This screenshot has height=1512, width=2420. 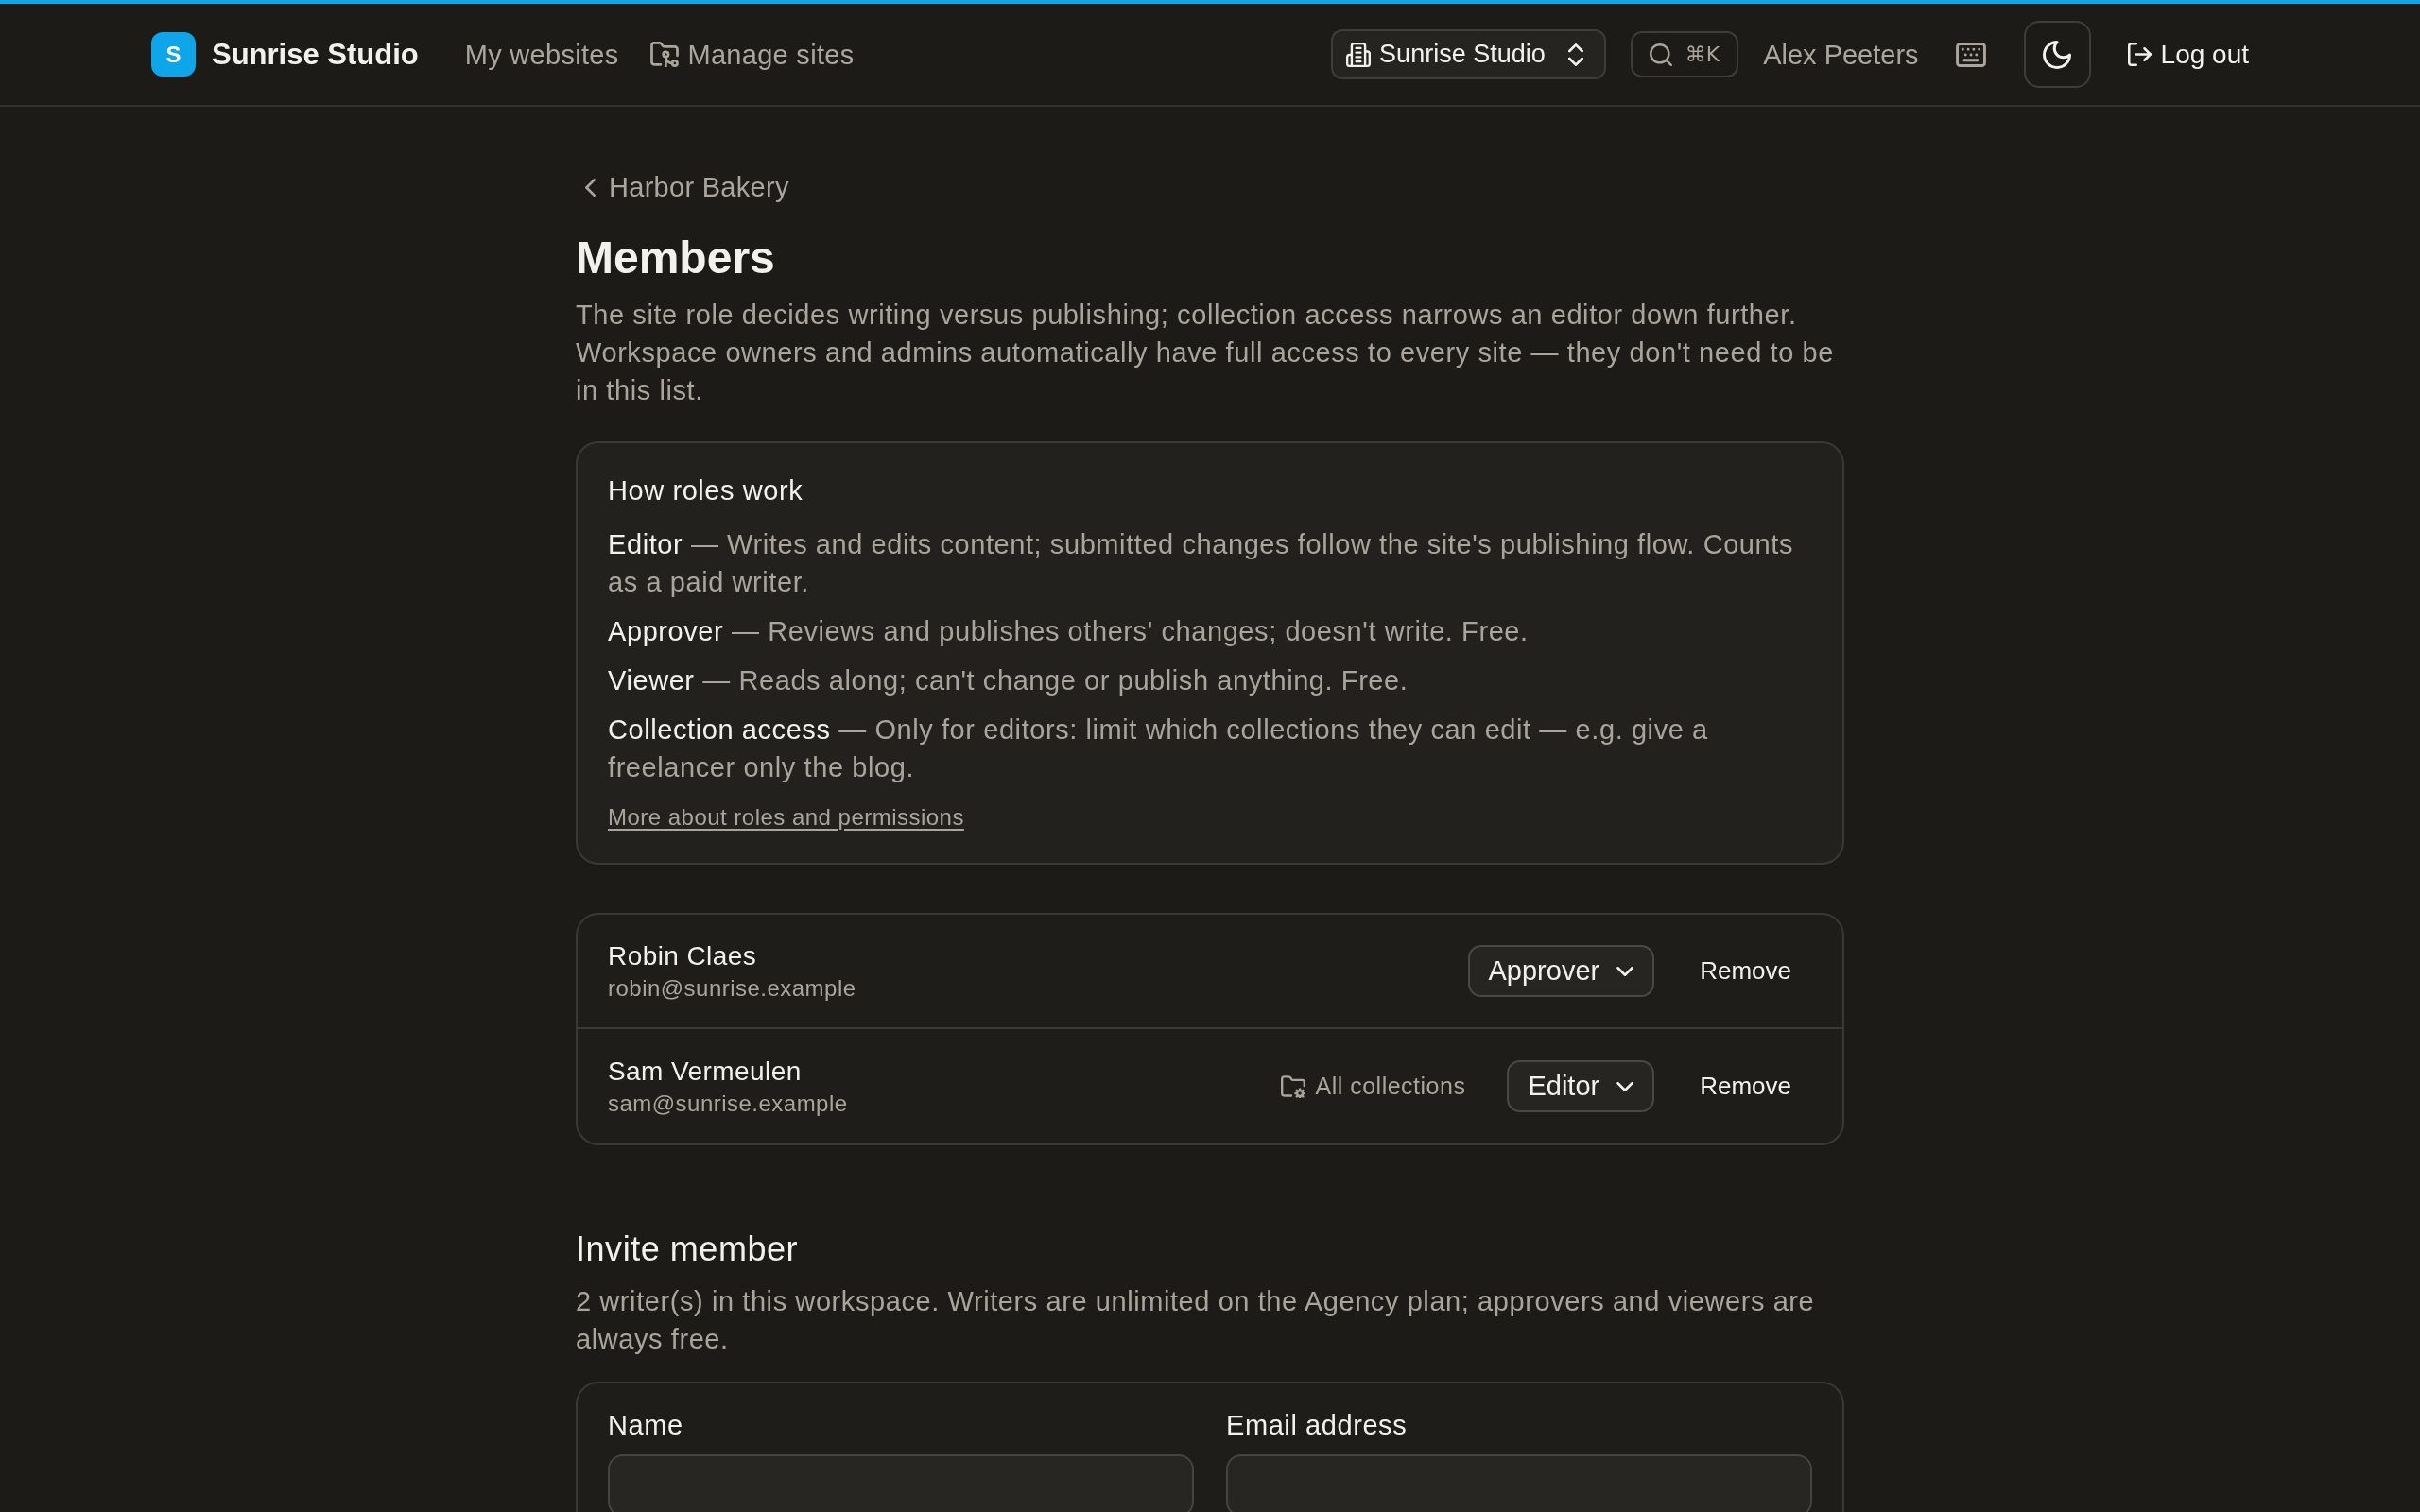 What do you see at coordinates (665, 54) in the screenshot?
I see `folder-icon` at bounding box center [665, 54].